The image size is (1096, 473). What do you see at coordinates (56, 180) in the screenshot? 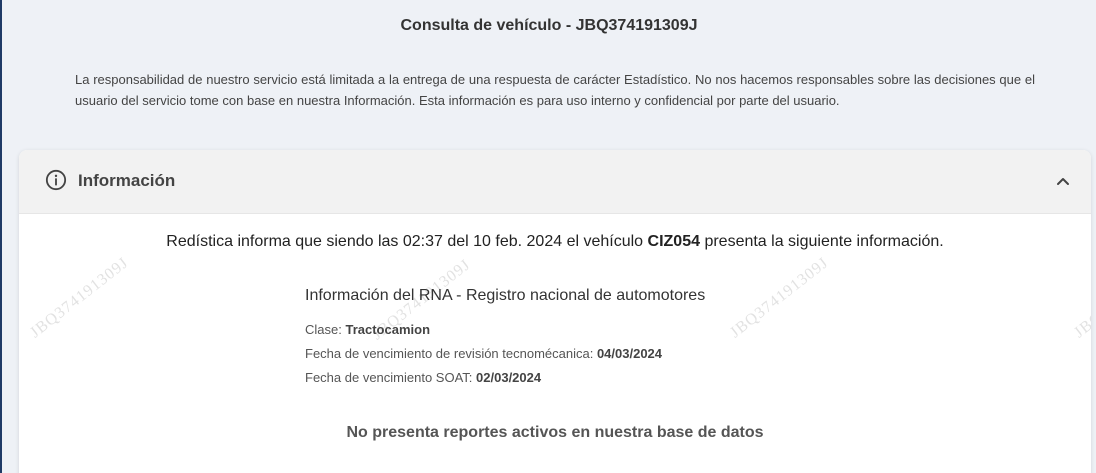
I see `info-circle-icon` at bounding box center [56, 180].